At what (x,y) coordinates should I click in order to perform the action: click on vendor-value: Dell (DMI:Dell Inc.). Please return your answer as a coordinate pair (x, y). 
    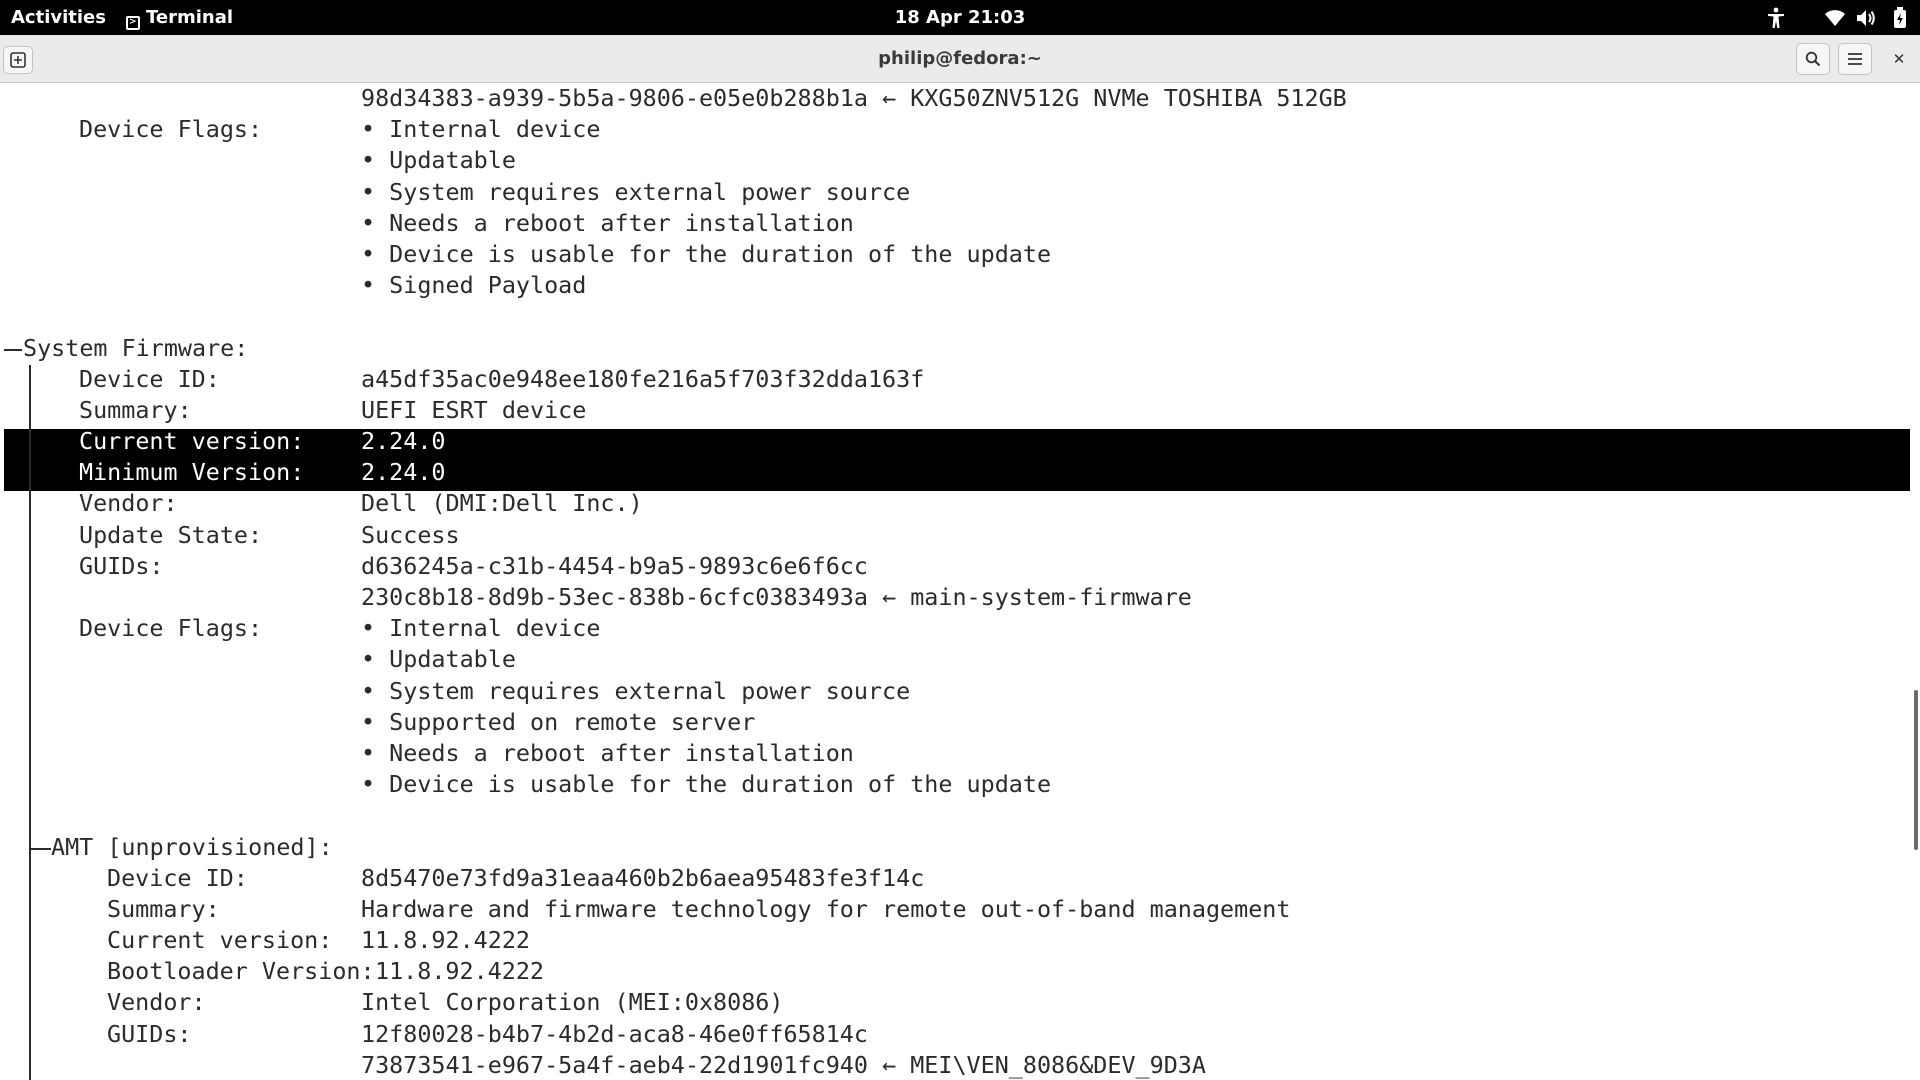
    Looking at the image, I should click on (502, 503).